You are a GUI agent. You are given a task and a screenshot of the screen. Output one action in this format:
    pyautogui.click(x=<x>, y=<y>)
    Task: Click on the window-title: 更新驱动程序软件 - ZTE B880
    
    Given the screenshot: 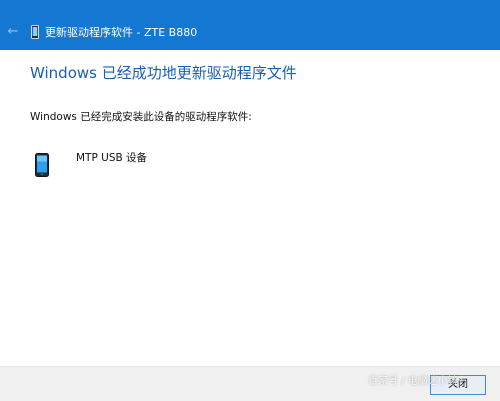 What is the action you would take?
    pyautogui.click(x=121, y=32)
    